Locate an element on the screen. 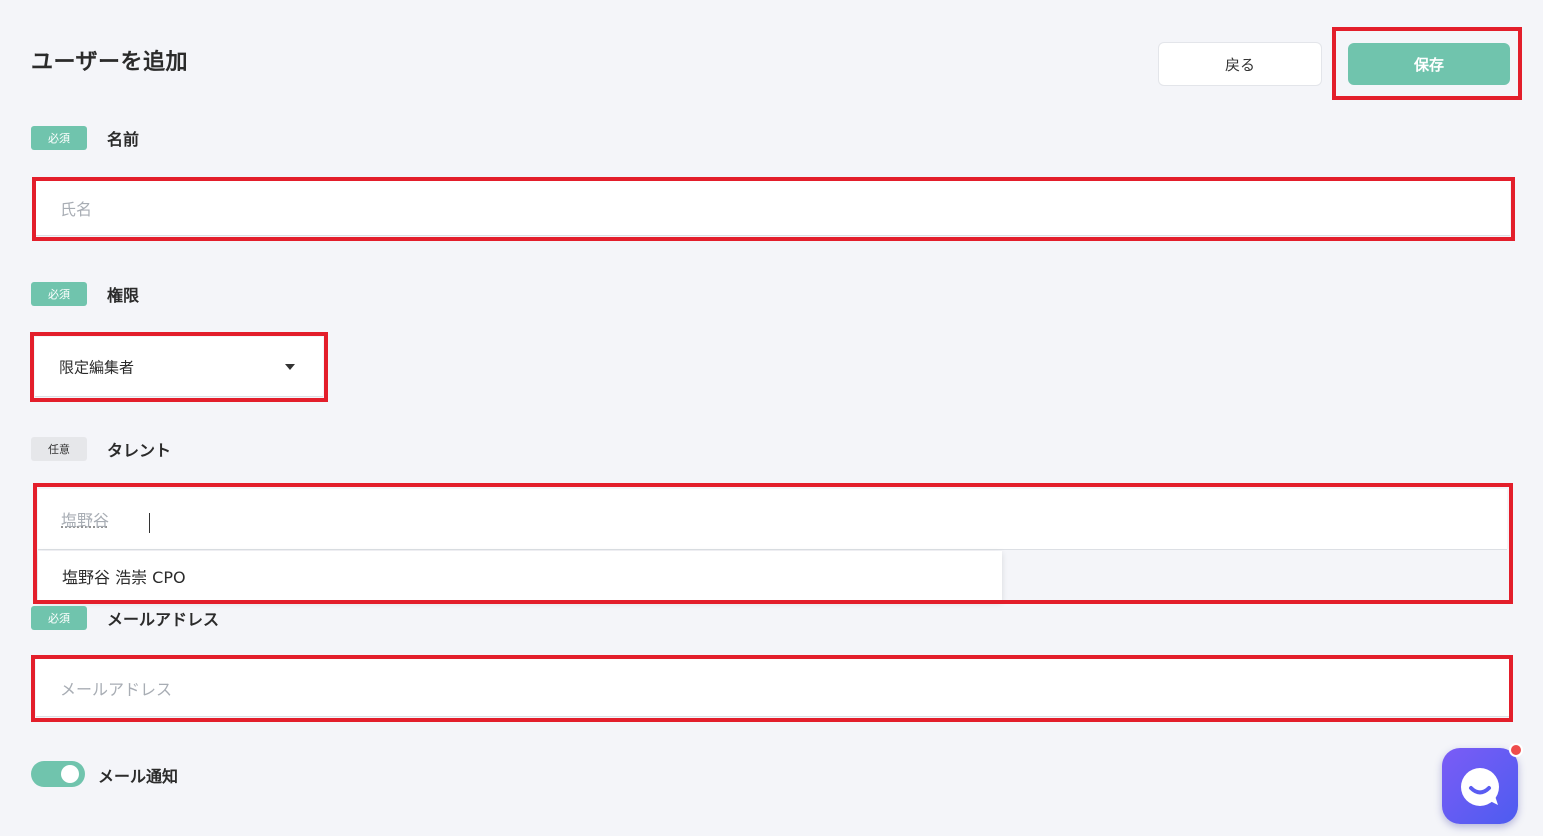 Image resolution: width=1543 pixels, height=836 pixels. email-field: メールアドレス is located at coordinates (772, 688).